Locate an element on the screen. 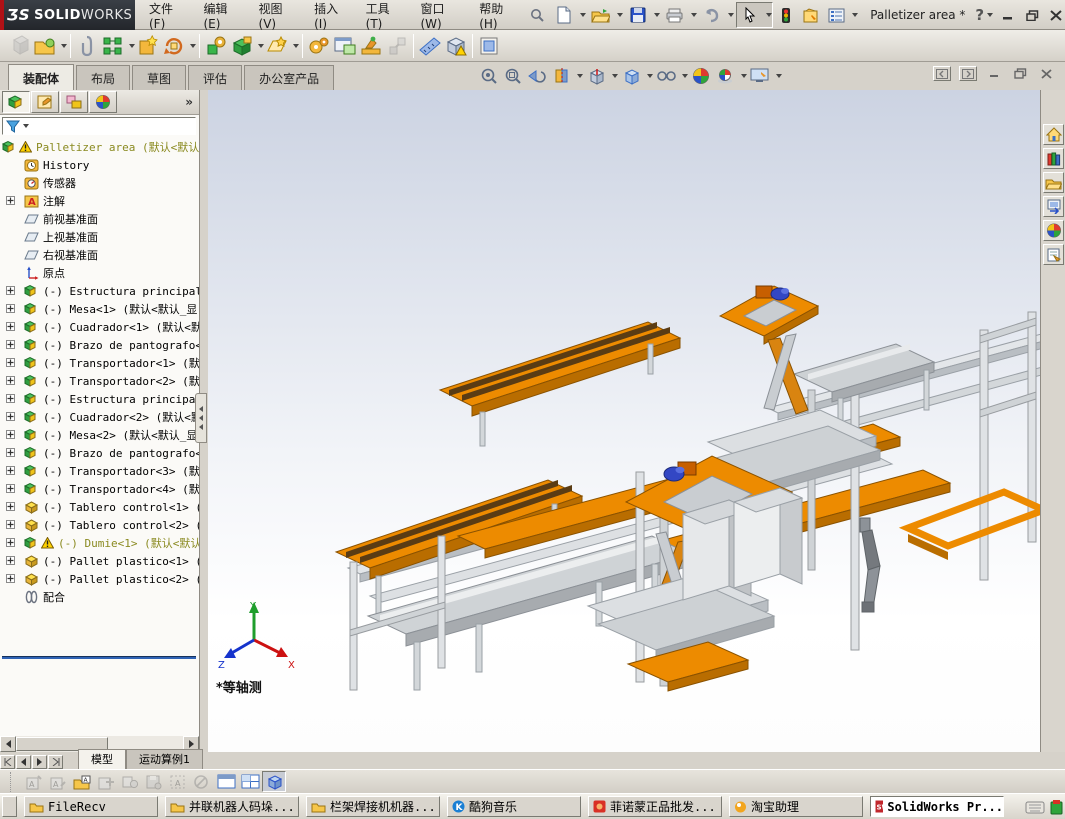 The image size is (1065, 819). restore-button is located at coordinates (1032, 15).